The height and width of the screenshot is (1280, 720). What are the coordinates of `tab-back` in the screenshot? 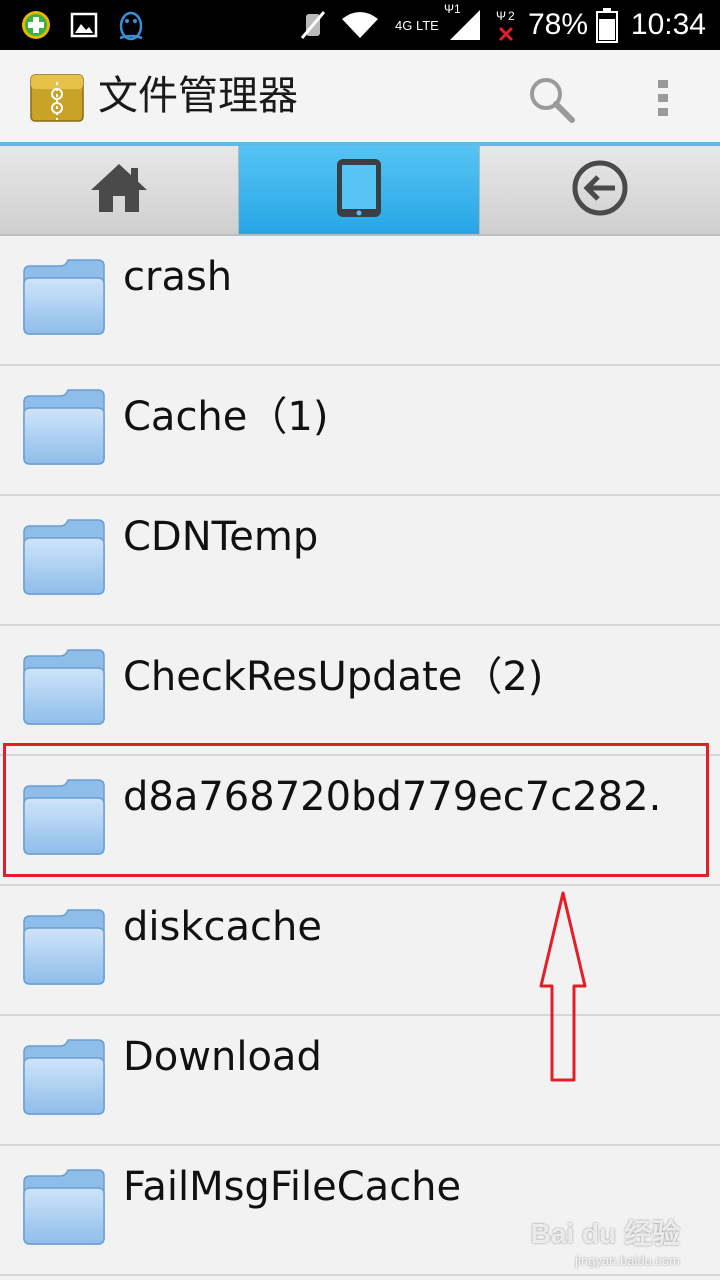 It's located at (600, 190).